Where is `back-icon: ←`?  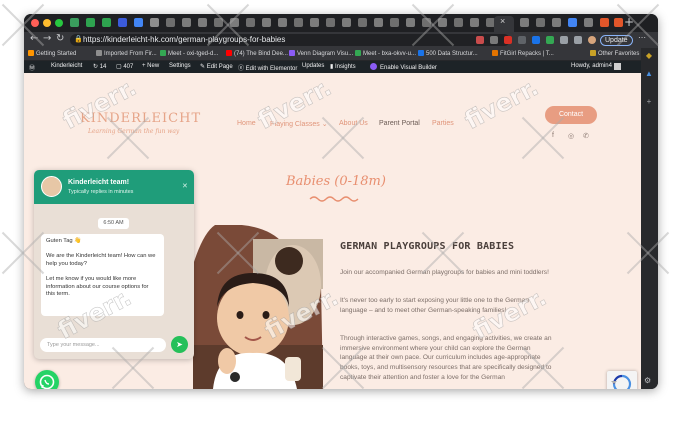
back-icon: ← is located at coordinates (34, 38).